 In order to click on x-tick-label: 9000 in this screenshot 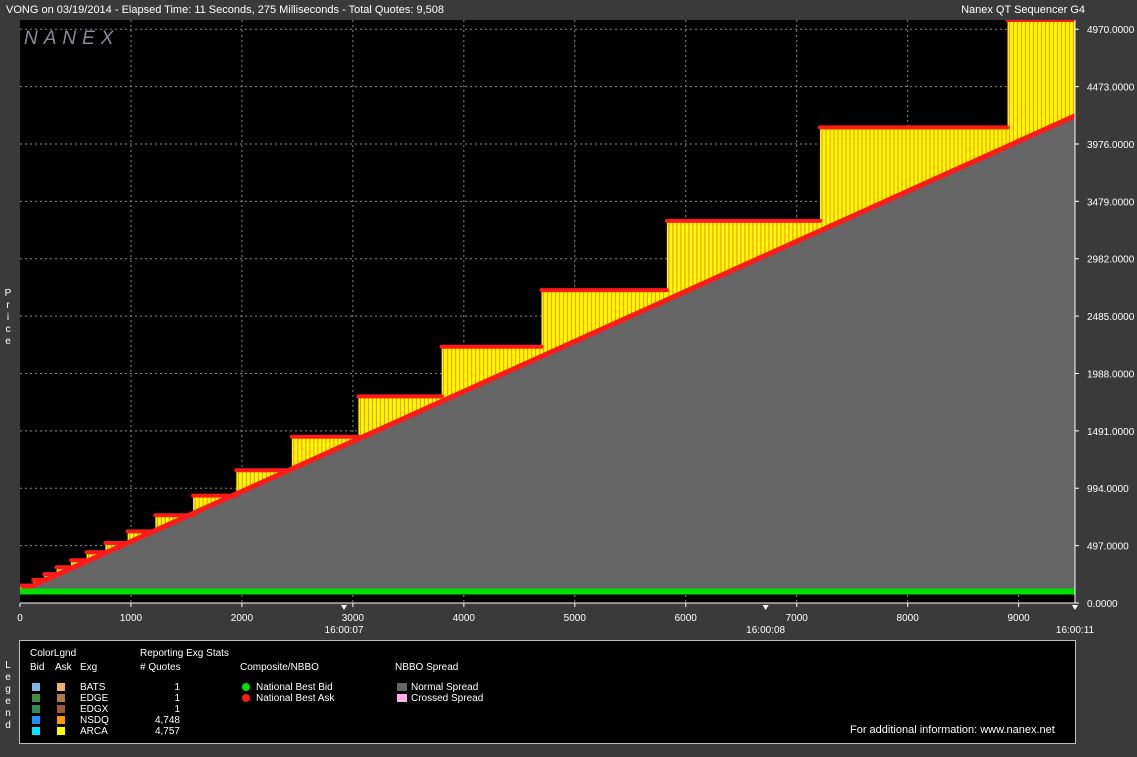, I will do `click(1019, 618)`.